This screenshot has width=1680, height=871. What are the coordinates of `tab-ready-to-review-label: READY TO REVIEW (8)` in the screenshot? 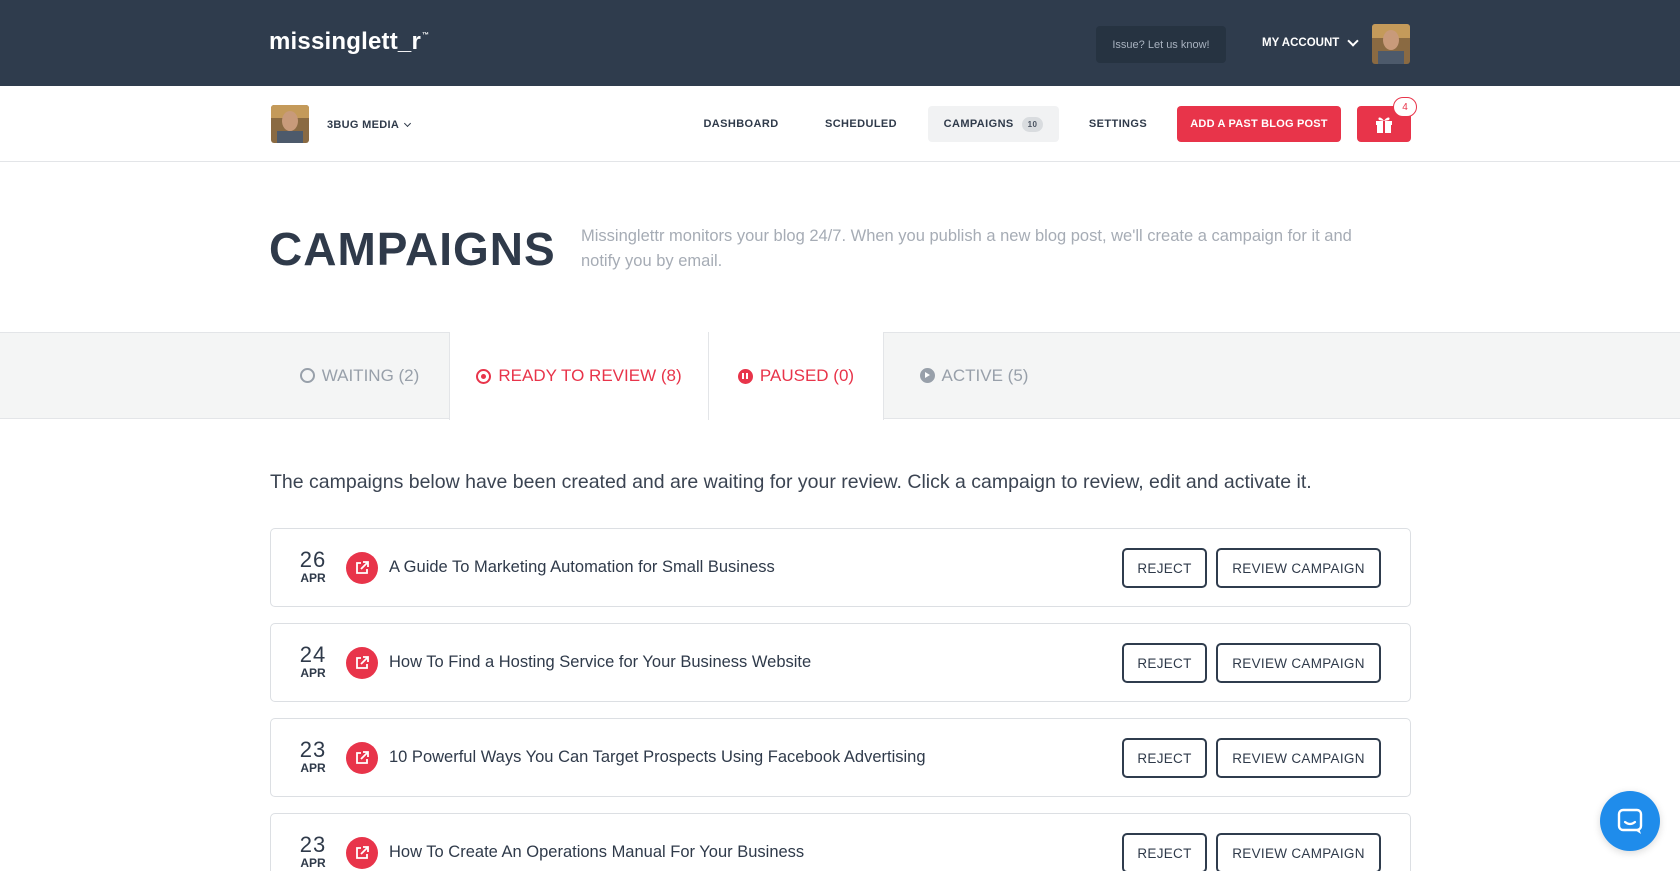 It's located at (590, 375).